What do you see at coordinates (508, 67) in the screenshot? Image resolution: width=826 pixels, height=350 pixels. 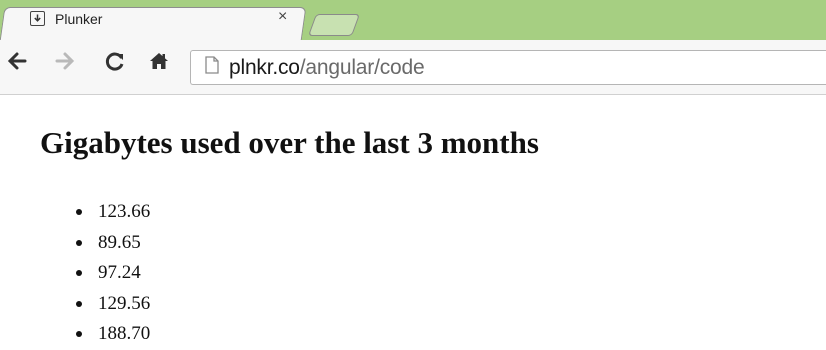 I see `address-bar: plnkr.co/angular/code` at bounding box center [508, 67].